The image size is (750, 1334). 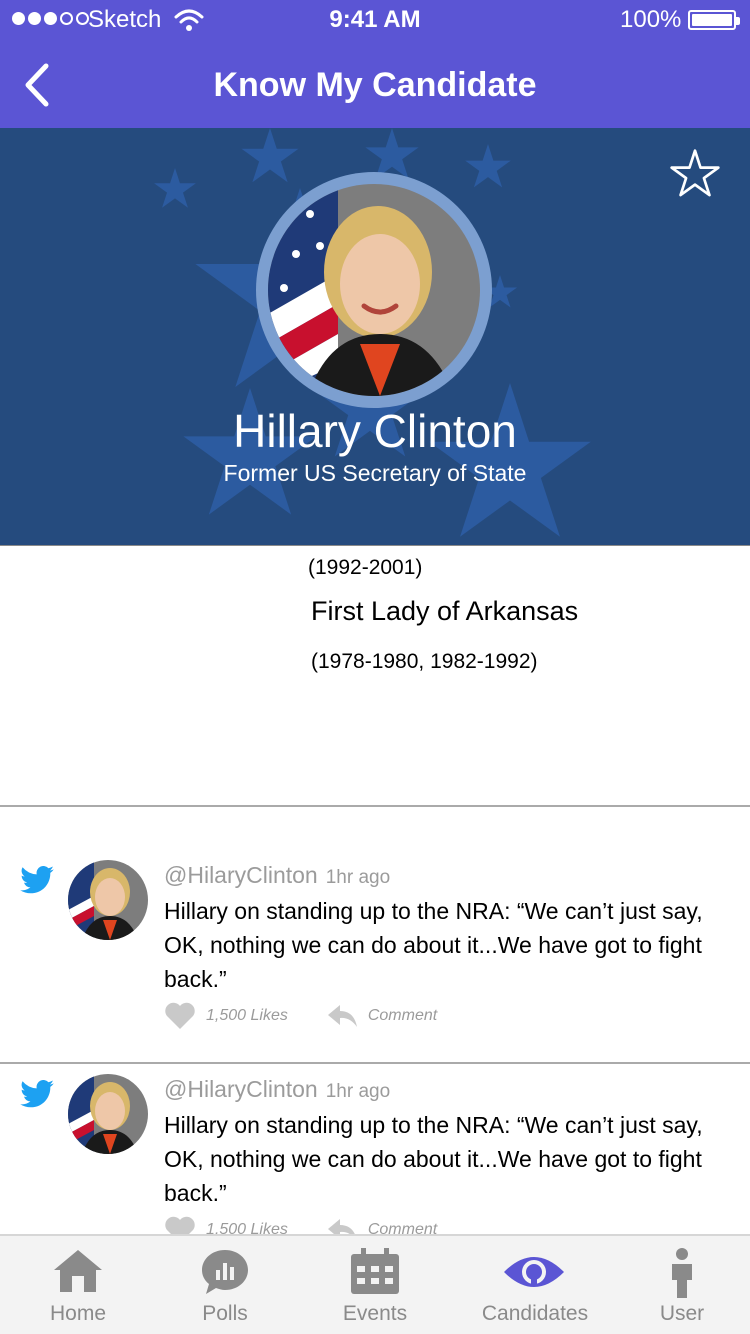 I want to click on tab-label: Events, so click(x=375, y=1313).